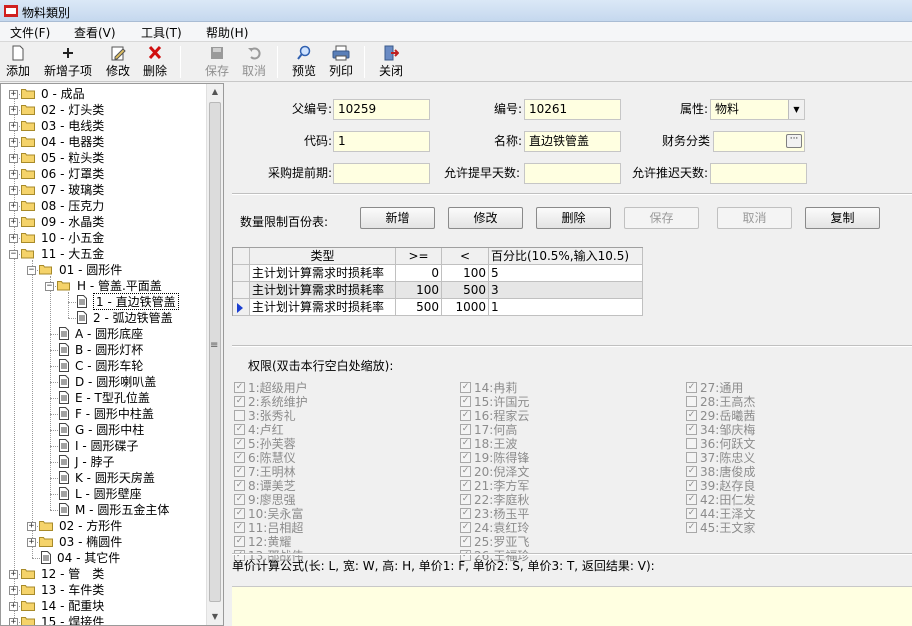 Image resolution: width=912 pixels, height=626 pixels. What do you see at coordinates (103, 206) in the screenshot?
I see `tree-item: +08 - 压克力` at bounding box center [103, 206].